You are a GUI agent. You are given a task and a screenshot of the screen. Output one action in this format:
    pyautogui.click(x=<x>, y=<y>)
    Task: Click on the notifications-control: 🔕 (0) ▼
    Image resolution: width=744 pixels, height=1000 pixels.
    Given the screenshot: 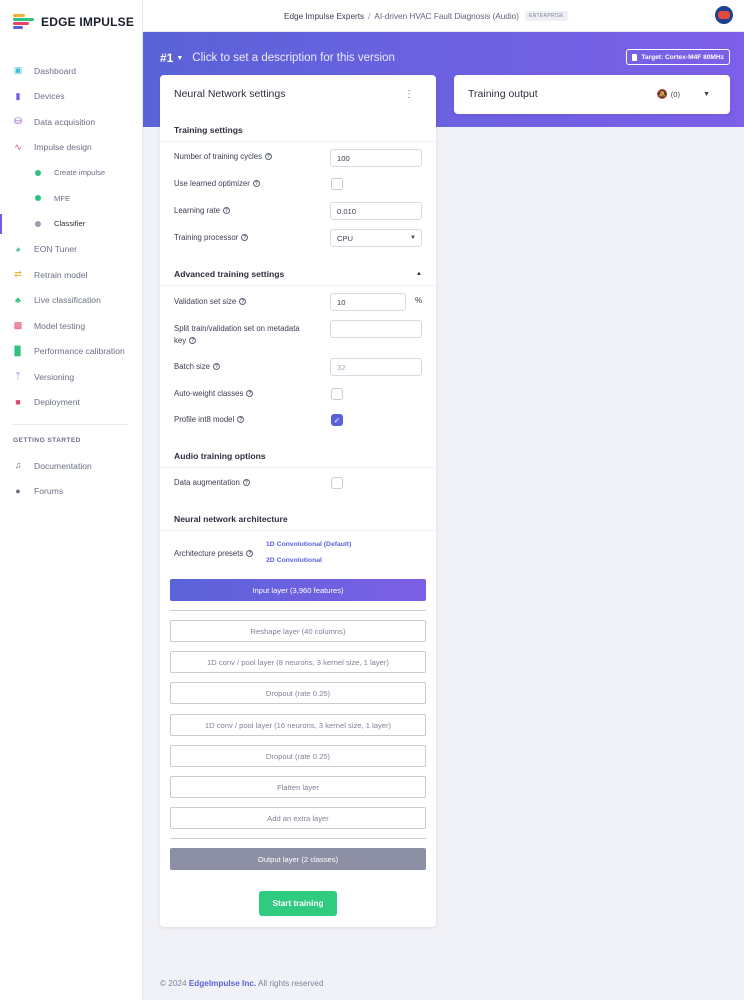 What is the action you would take?
    pyautogui.click(x=683, y=94)
    